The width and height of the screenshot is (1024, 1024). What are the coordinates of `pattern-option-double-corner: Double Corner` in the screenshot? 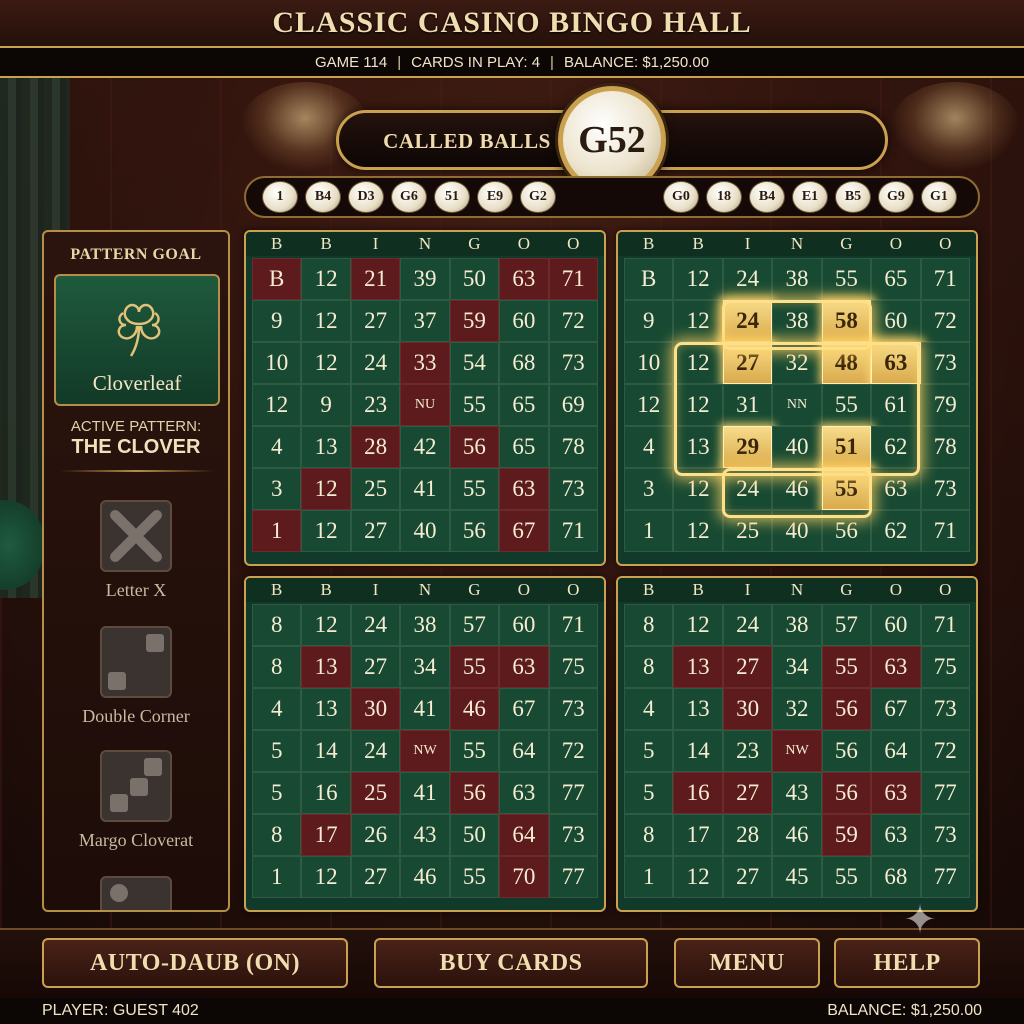 It's located at (136, 676).